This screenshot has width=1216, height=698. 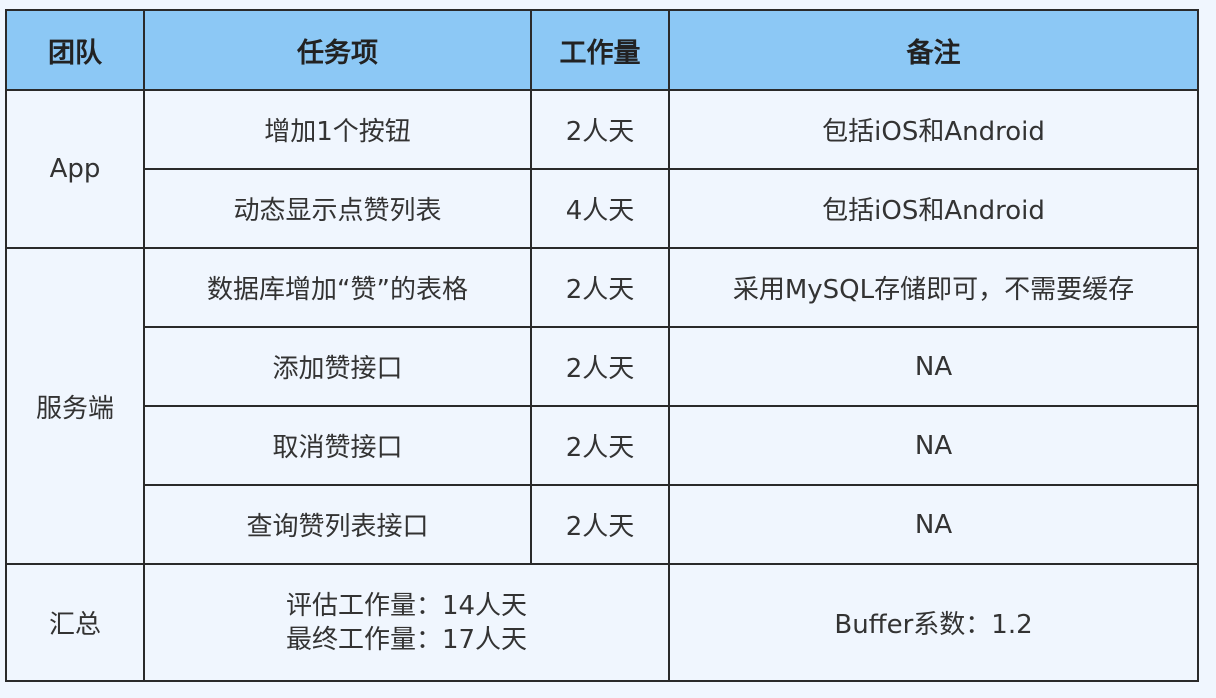 I want to click on header-team: 团队, so click(x=75, y=50).